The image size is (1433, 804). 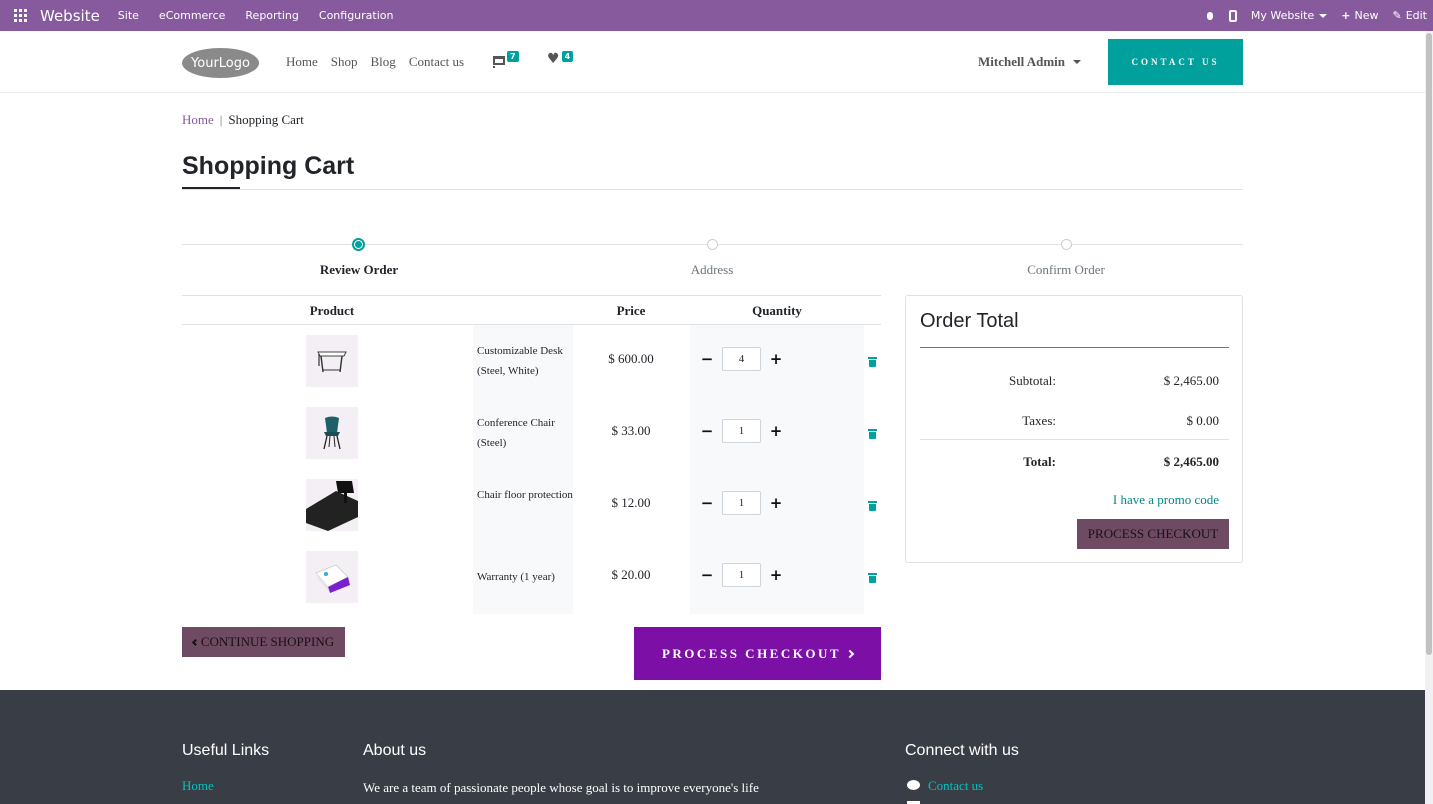 I want to click on process-checkout-label: PROCESS CHECKOUT, so click(x=751, y=653).